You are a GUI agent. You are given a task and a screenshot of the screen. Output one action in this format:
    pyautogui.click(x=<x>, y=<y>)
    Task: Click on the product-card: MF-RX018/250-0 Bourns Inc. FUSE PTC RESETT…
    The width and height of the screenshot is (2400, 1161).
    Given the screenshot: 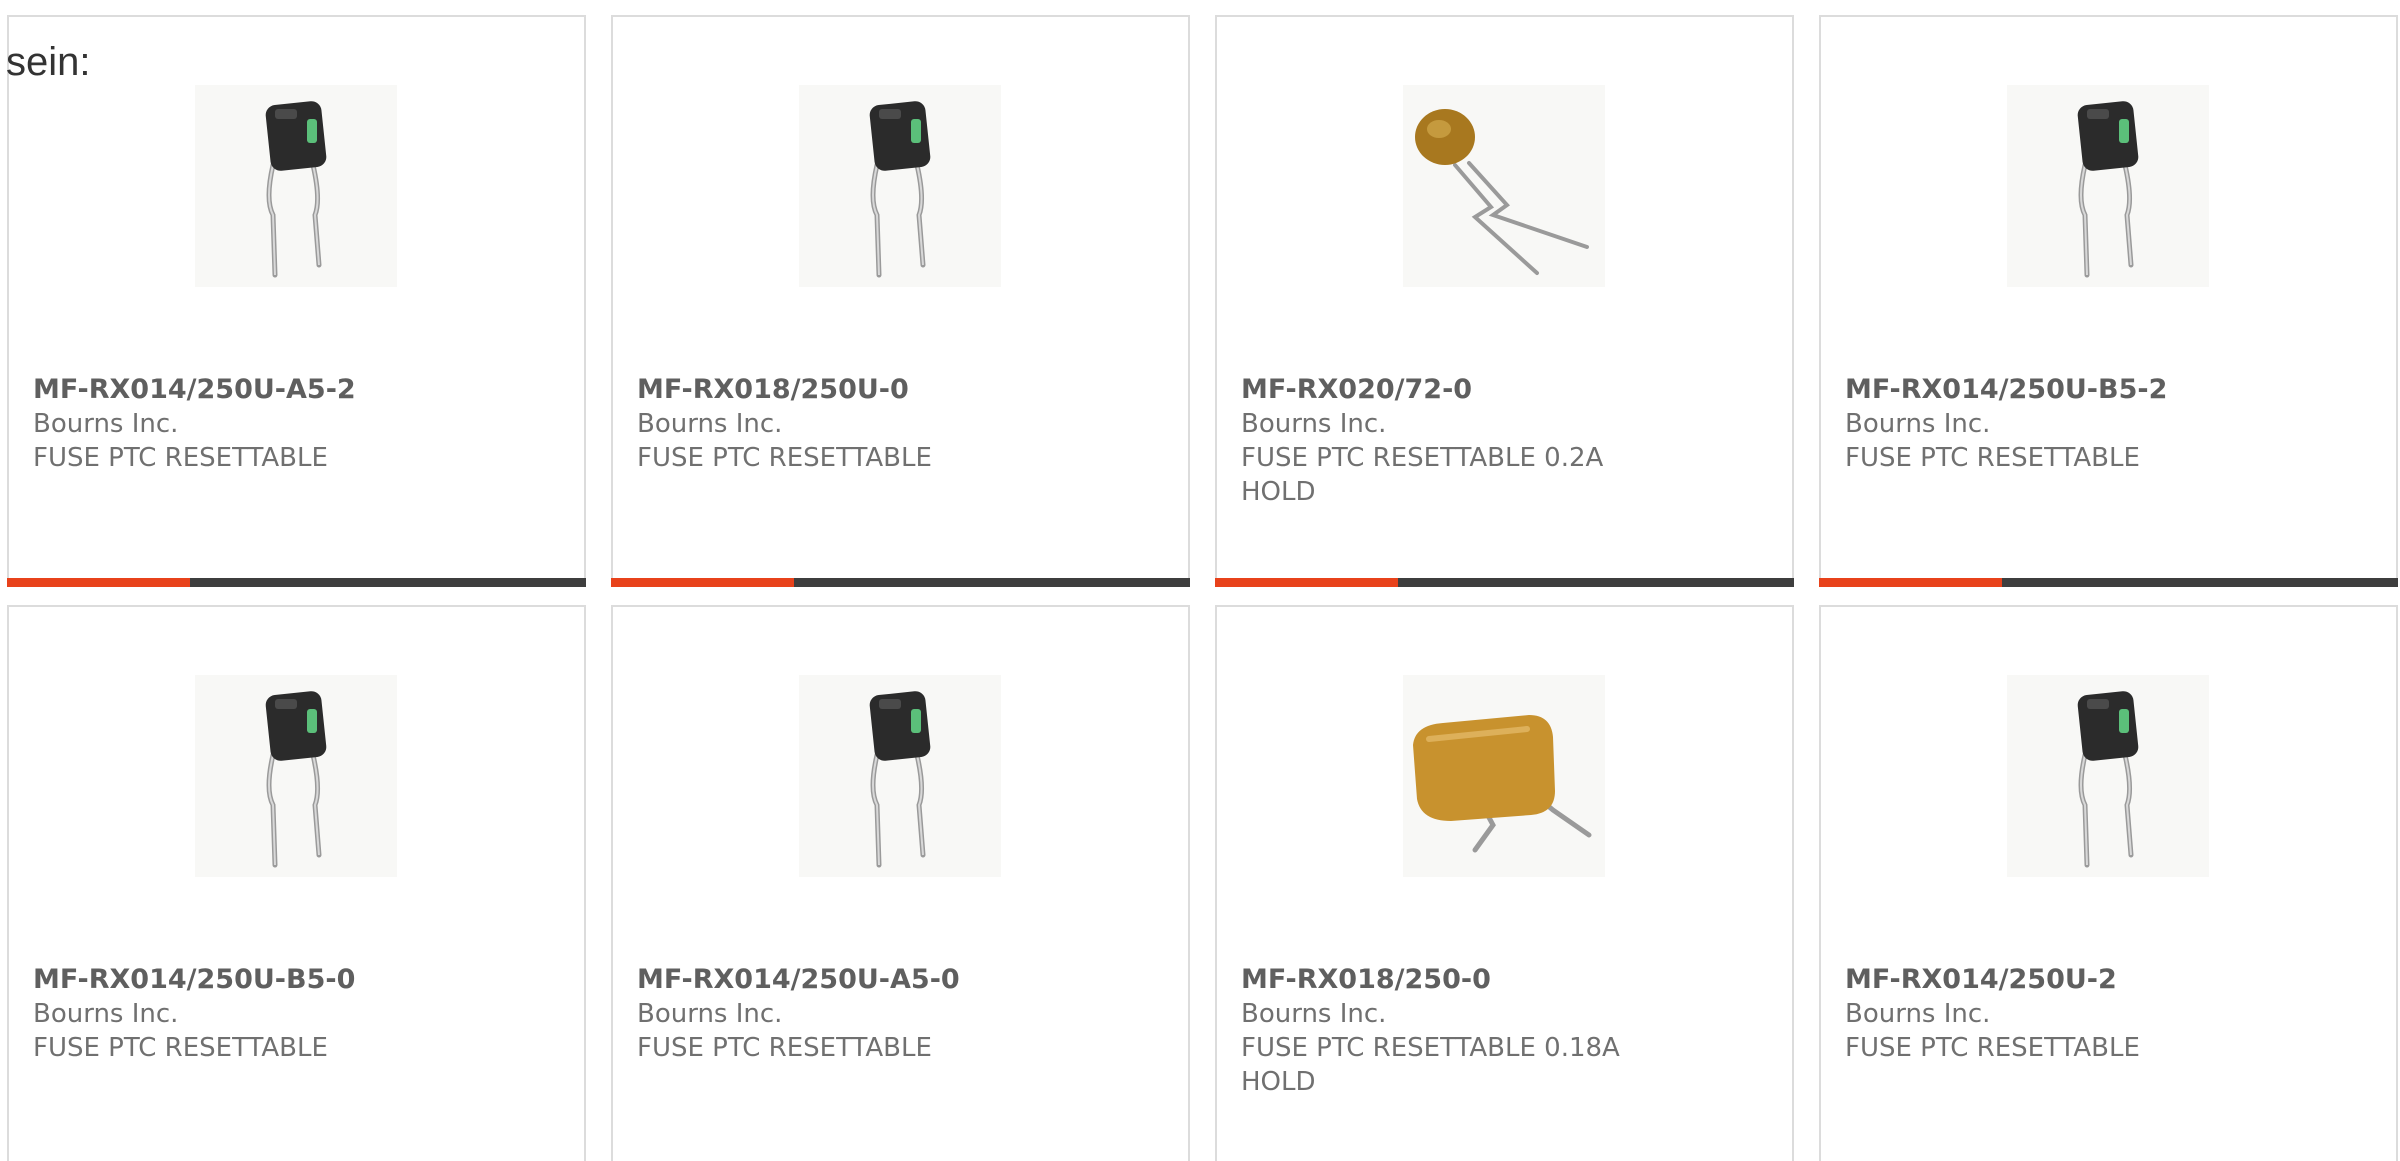 What is the action you would take?
    pyautogui.click(x=1504, y=883)
    